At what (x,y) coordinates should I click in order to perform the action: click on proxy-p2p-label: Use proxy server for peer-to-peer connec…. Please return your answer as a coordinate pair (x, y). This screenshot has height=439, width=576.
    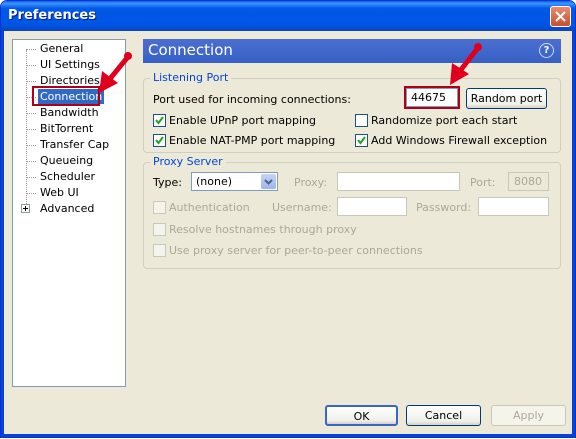
    Looking at the image, I should click on (296, 250).